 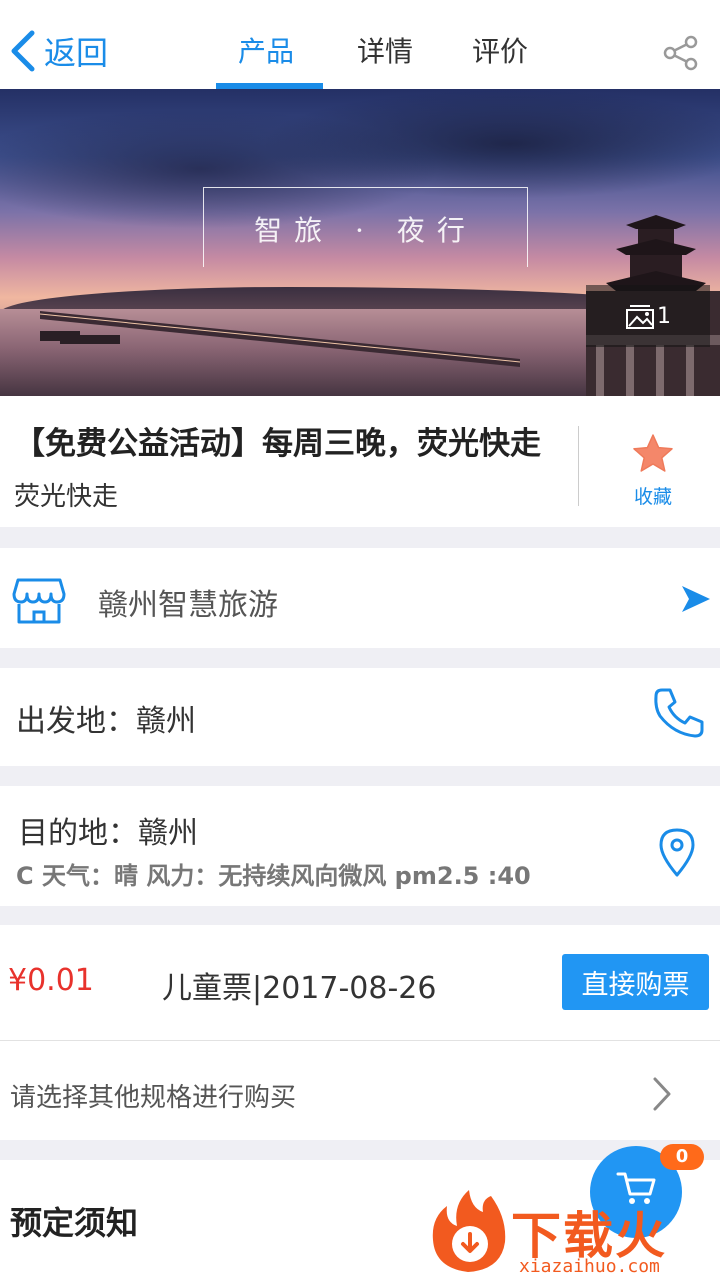 What do you see at coordinates (23, 51) in the screenshot?
I see `chevron-left-icon` at bounding box center [23, 51].